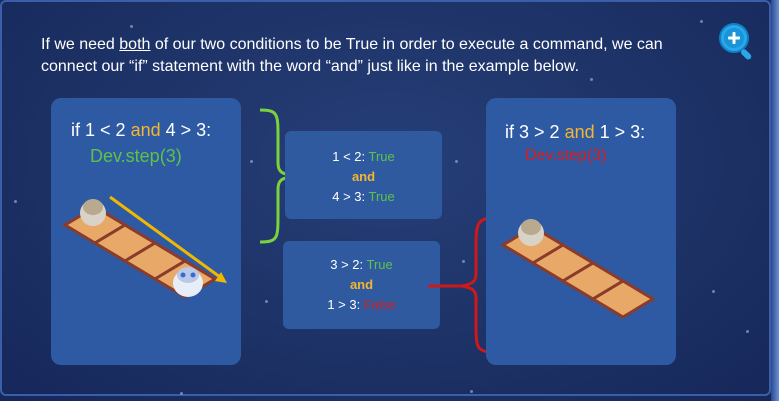 The image size is (779, 401). What do you see at coordinates (363, 175) in the screenshot?
I see `evaluation-true-box: 1 < 2: True and 4 > 3: True` at bounding box center [363, 175].